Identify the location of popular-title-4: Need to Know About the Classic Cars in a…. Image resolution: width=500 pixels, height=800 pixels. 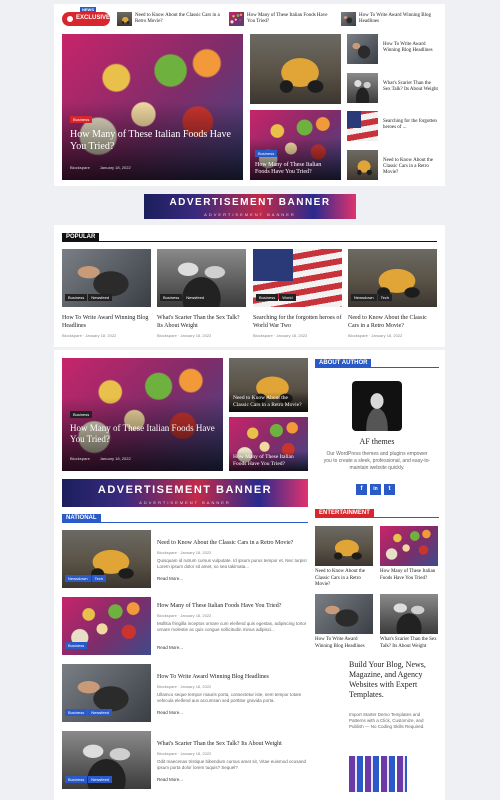
(392, 322).